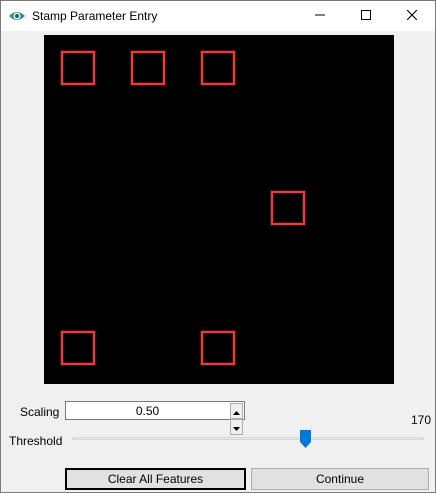 This screenshot has width=436, height=493. What do you see at coordinates (40, 412) in the screenshot?
I see `scaling-label: Scaling` at bounding box center [40, 412].